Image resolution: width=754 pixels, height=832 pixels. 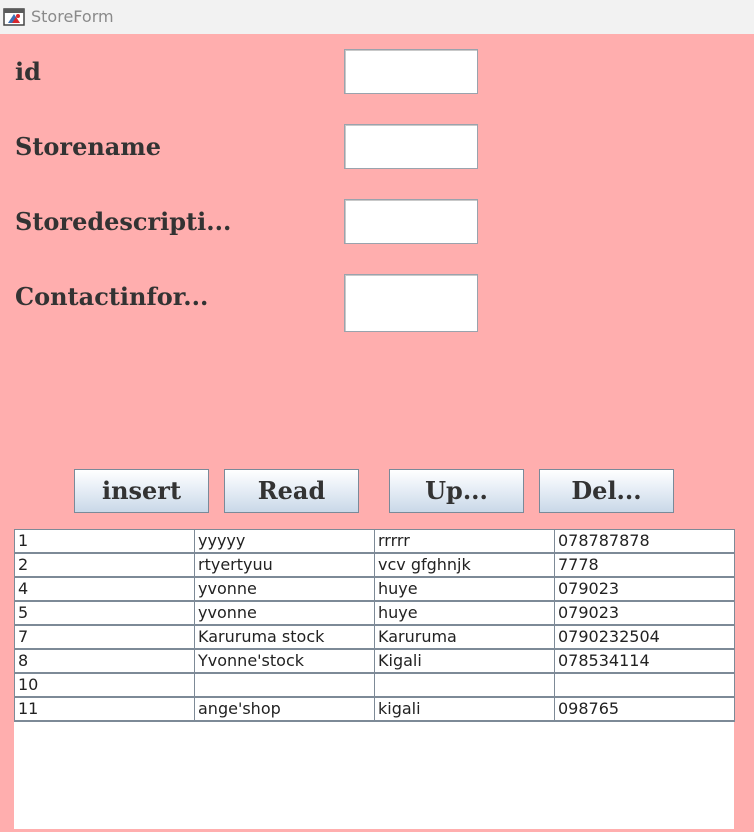 I want to click on table-cell-contact: 078534114, so click(x=644, y=661).